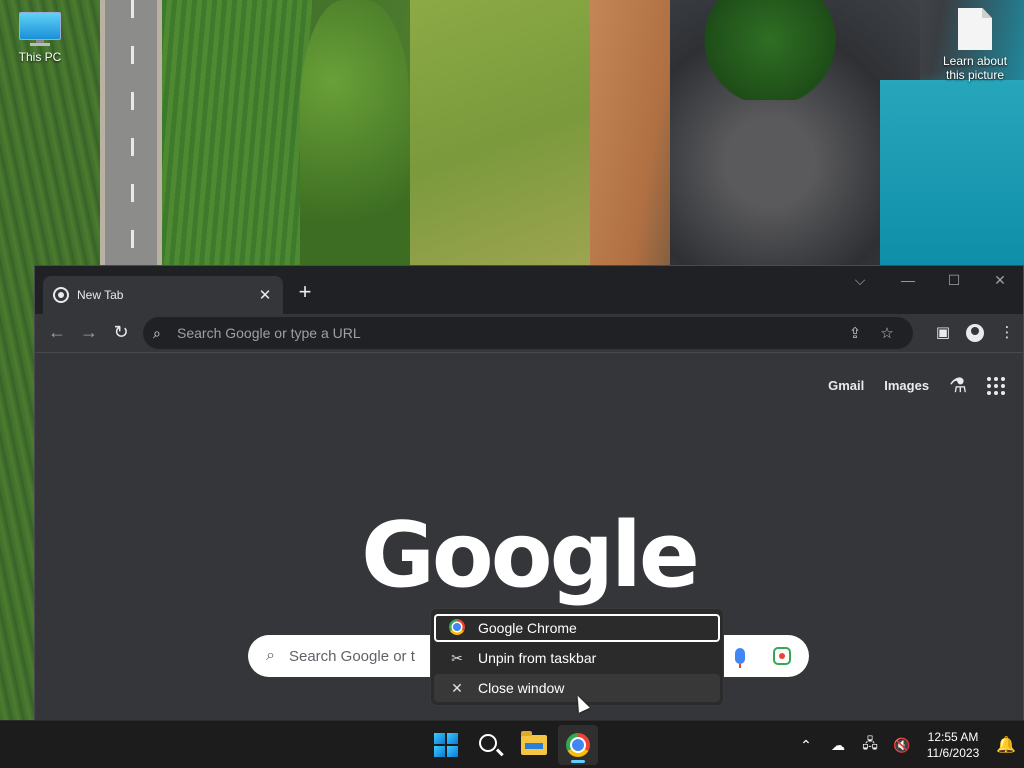  What do you see at coordinates (527, 628) in the screenshot?
I see `jump-list-label: Google Chrome` at bounding box center [527, 628].